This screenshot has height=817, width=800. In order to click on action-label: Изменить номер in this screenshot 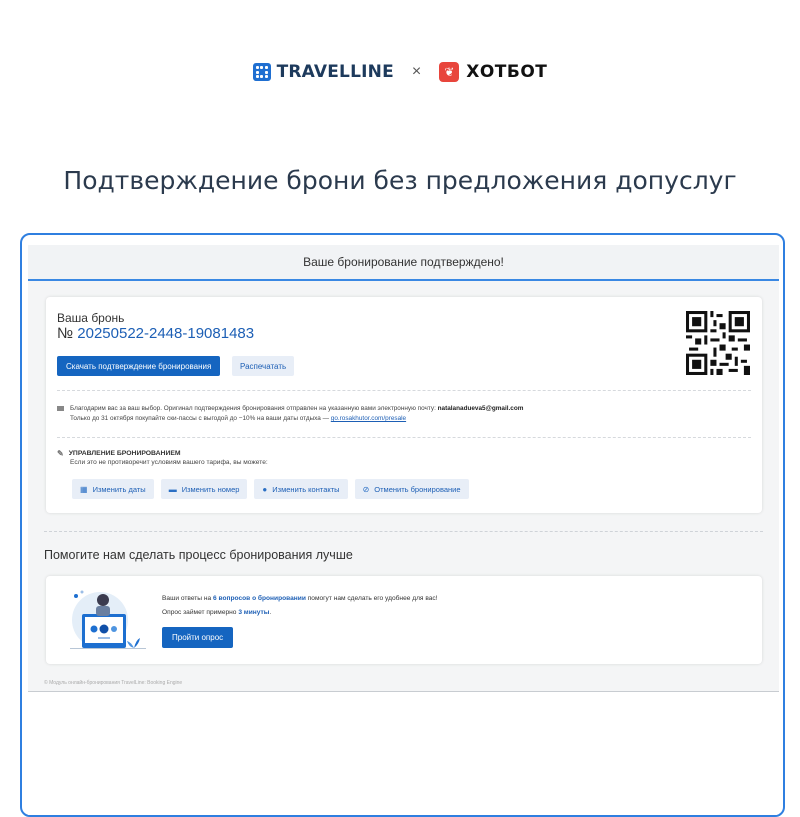, I will do `click(210, 489)`.